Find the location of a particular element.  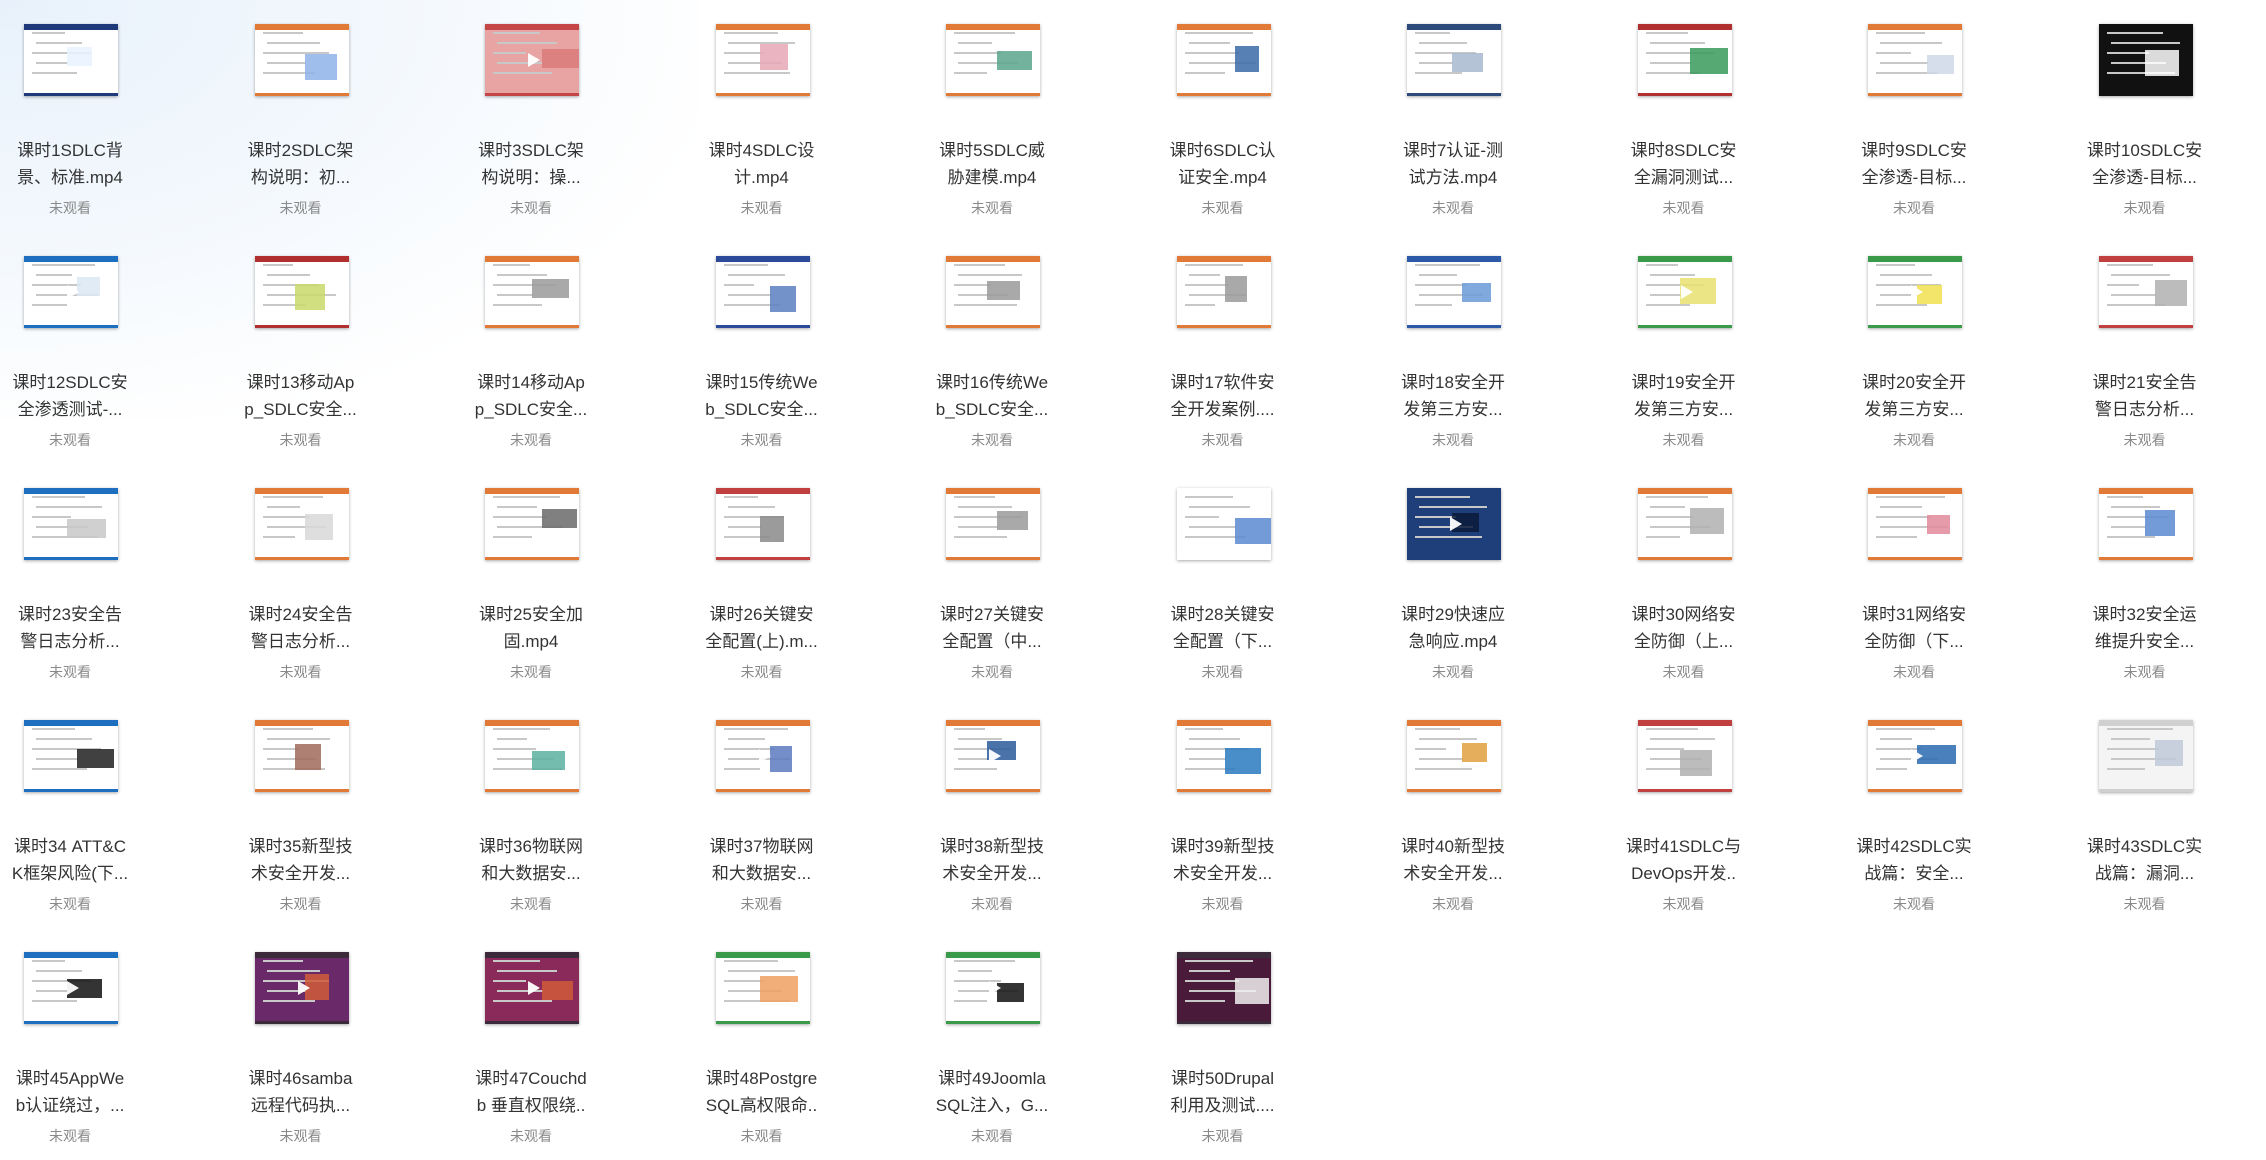

video-tile: 课时47Couchdb 垂直权限绕..未观看 is located at coordinates (576, 1044).